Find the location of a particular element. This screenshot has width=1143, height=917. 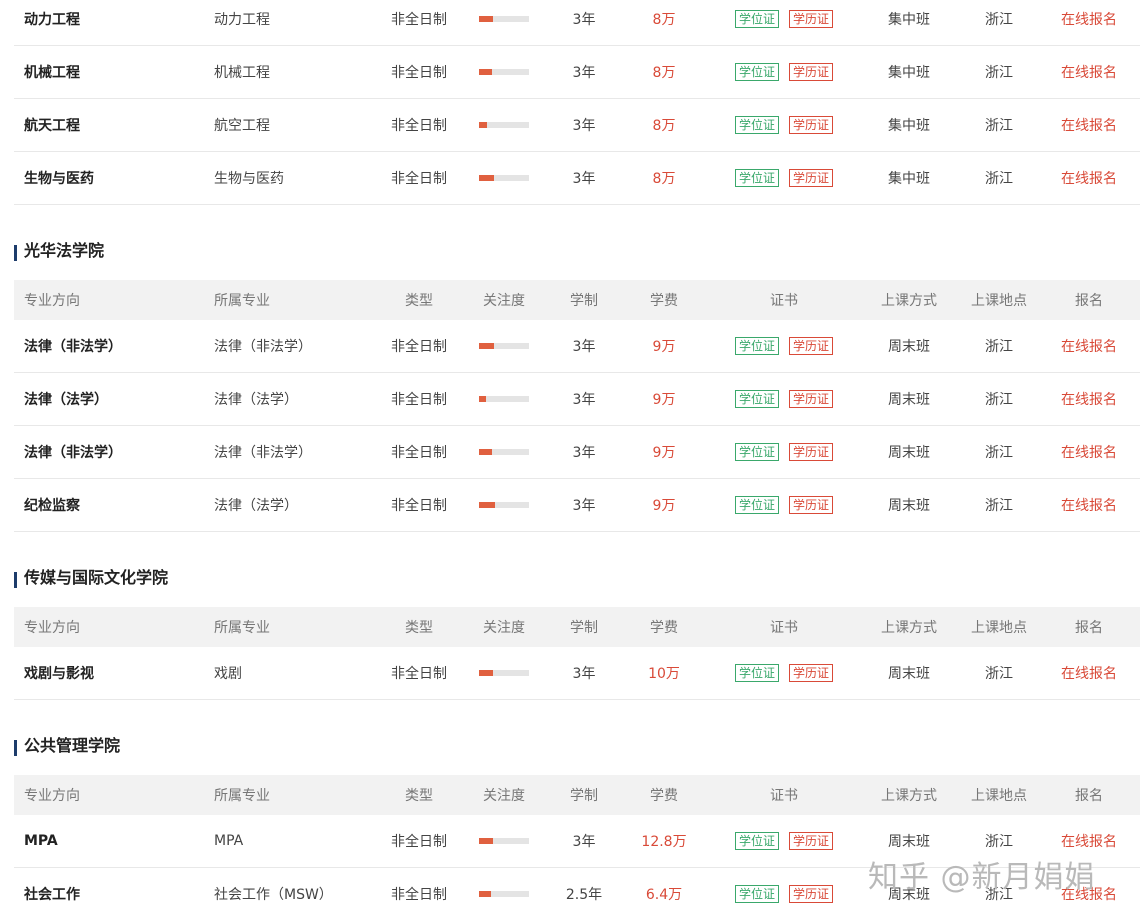

program-direction: 戏剧与影视 is located at coordinates (59, 674).